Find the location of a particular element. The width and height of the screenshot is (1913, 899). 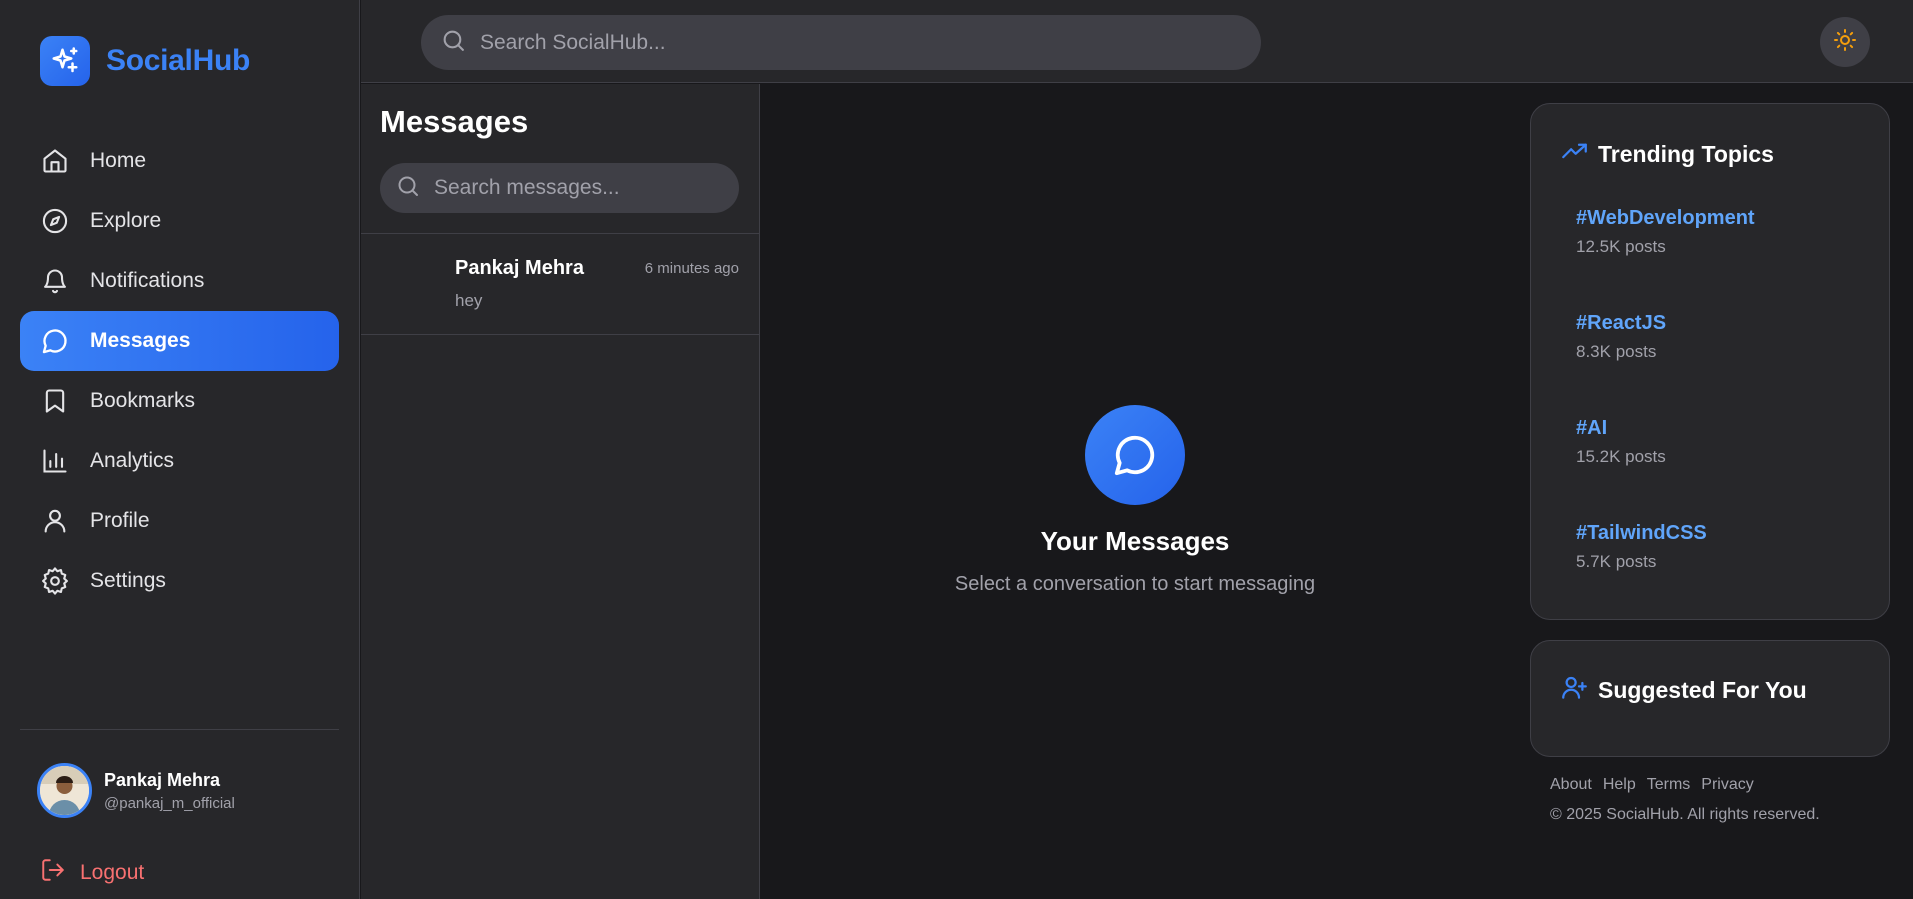

trending-topic: #AI 15.2K posts is located at coordinates (1621, 442).